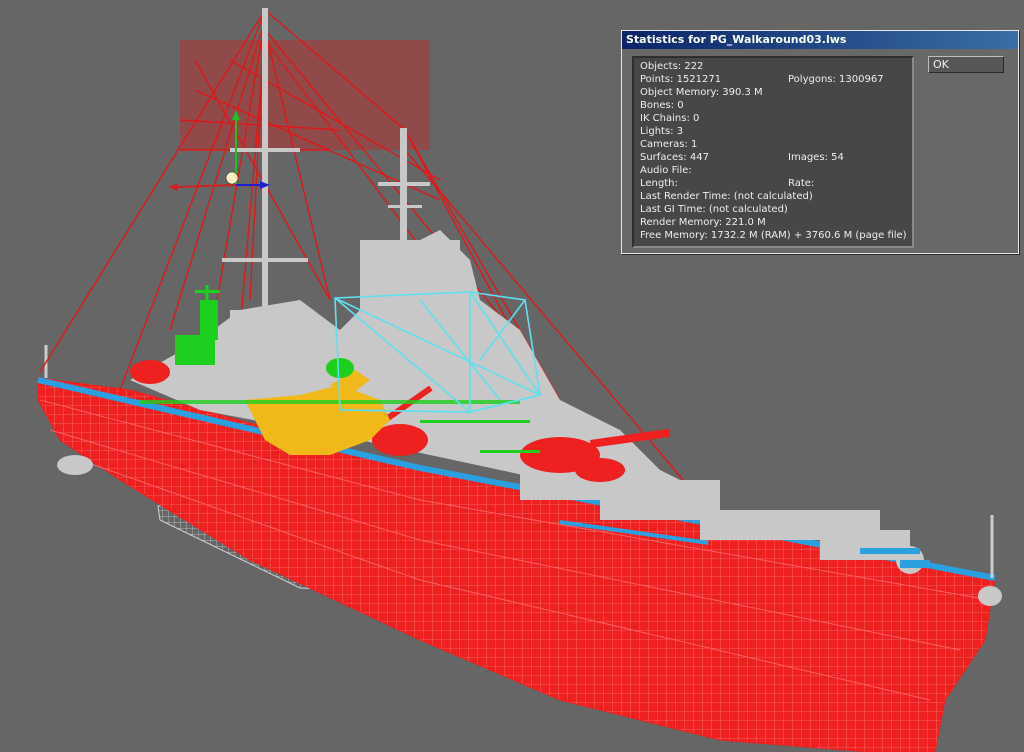  What do you see at coordinates (681, 79) in the screenshot?
I see `stat-points: Points: 1521271` at bounding box center [681, 79].